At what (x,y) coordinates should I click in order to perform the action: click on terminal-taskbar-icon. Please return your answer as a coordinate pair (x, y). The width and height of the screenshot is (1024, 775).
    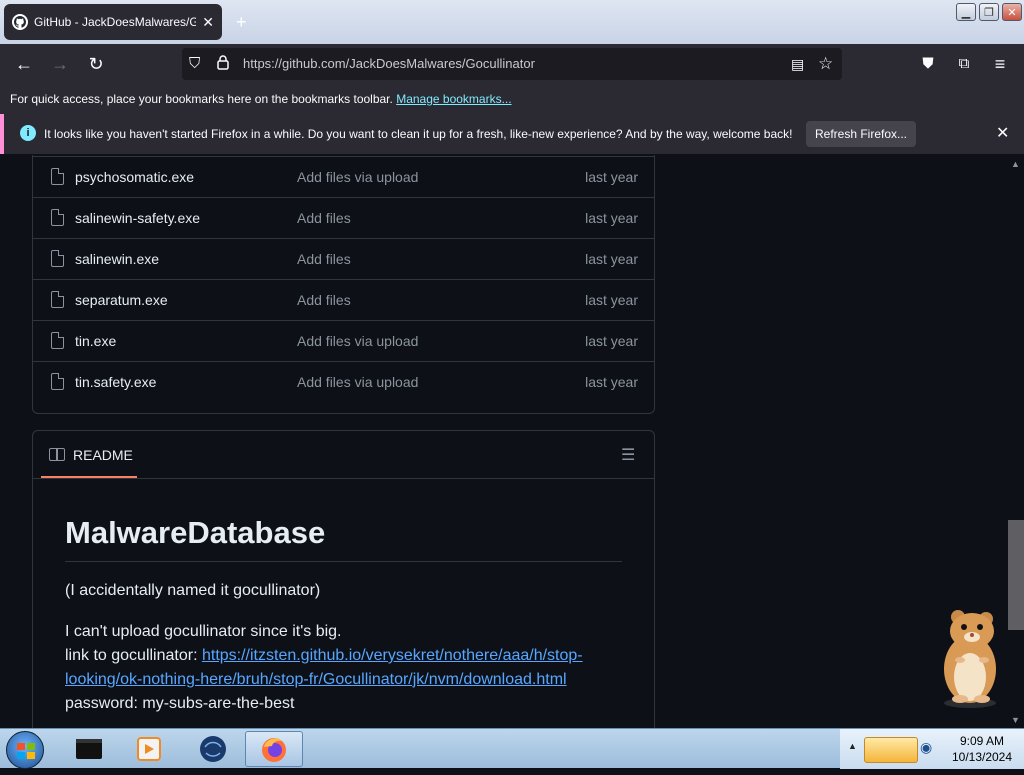
    Looking at the image, I should click on (89, 749).